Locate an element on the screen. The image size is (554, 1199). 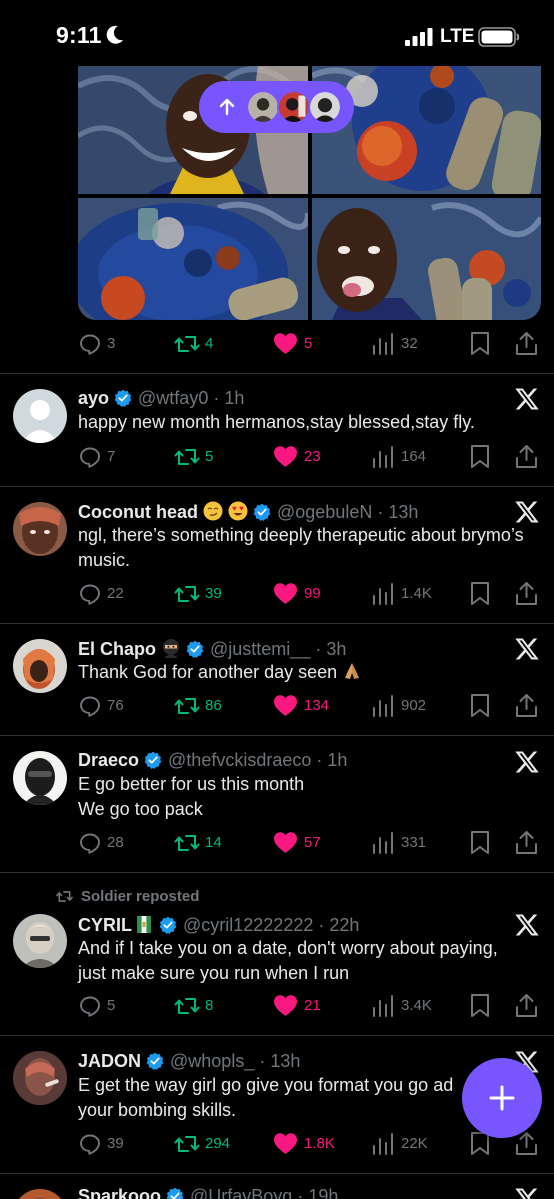
reply-count: 28 is located at coordinates (115, 842).